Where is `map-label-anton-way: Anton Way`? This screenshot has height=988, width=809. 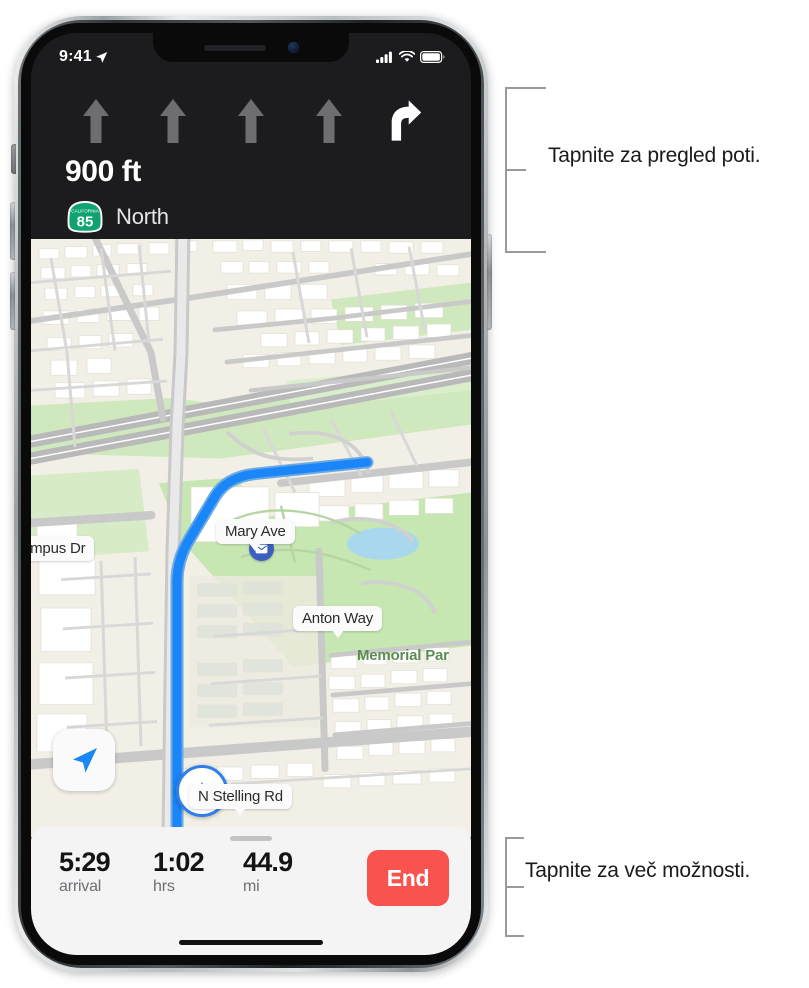 map-label-anton-way: Anton Way is located at coordinates (338, 622).